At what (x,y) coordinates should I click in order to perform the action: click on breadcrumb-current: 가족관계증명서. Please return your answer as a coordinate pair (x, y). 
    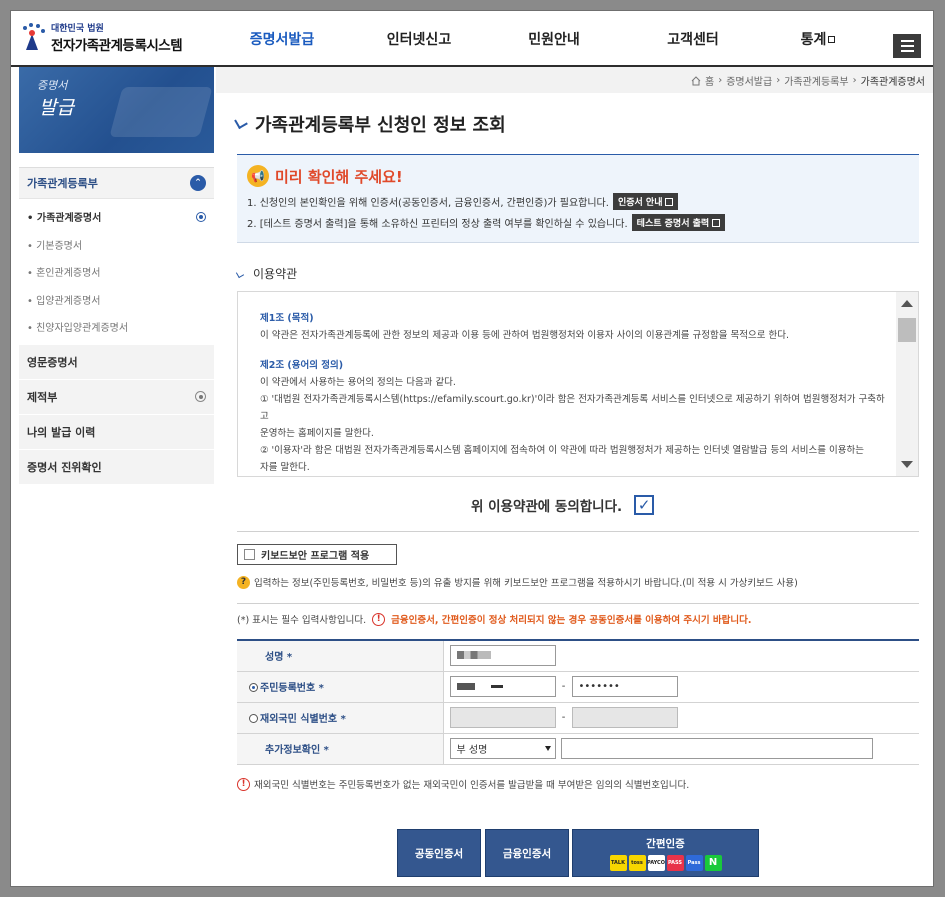
    Looking at the image, I should click on (892, 82).